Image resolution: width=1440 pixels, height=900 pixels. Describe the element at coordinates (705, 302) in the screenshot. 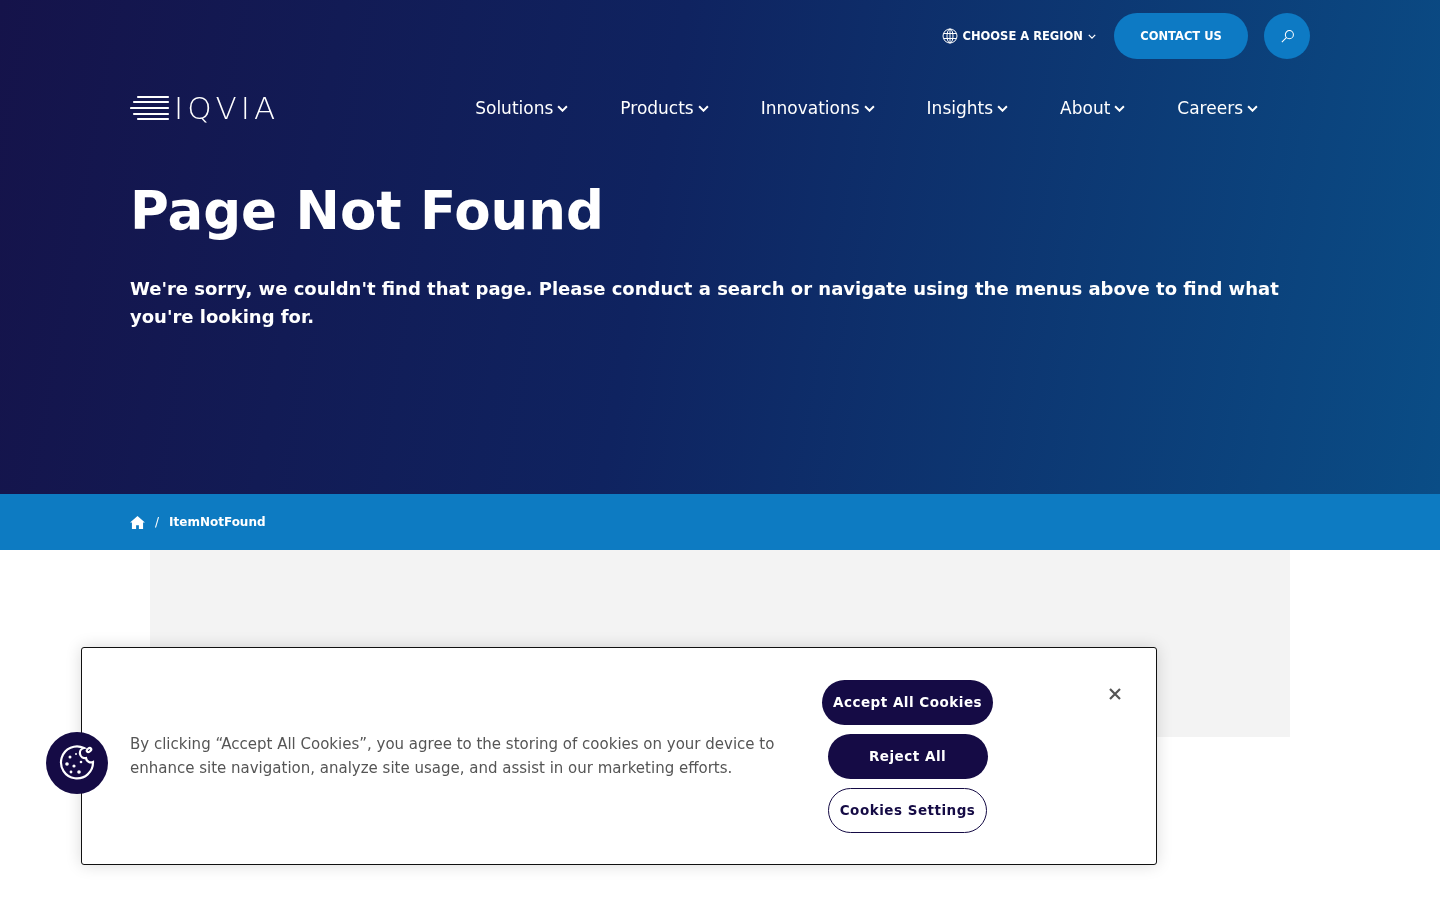

I see `error-message: We're sorry, we couldn't find that page. Please conduct a search or navigate using the menus above to find what you're looking for.` at that location.